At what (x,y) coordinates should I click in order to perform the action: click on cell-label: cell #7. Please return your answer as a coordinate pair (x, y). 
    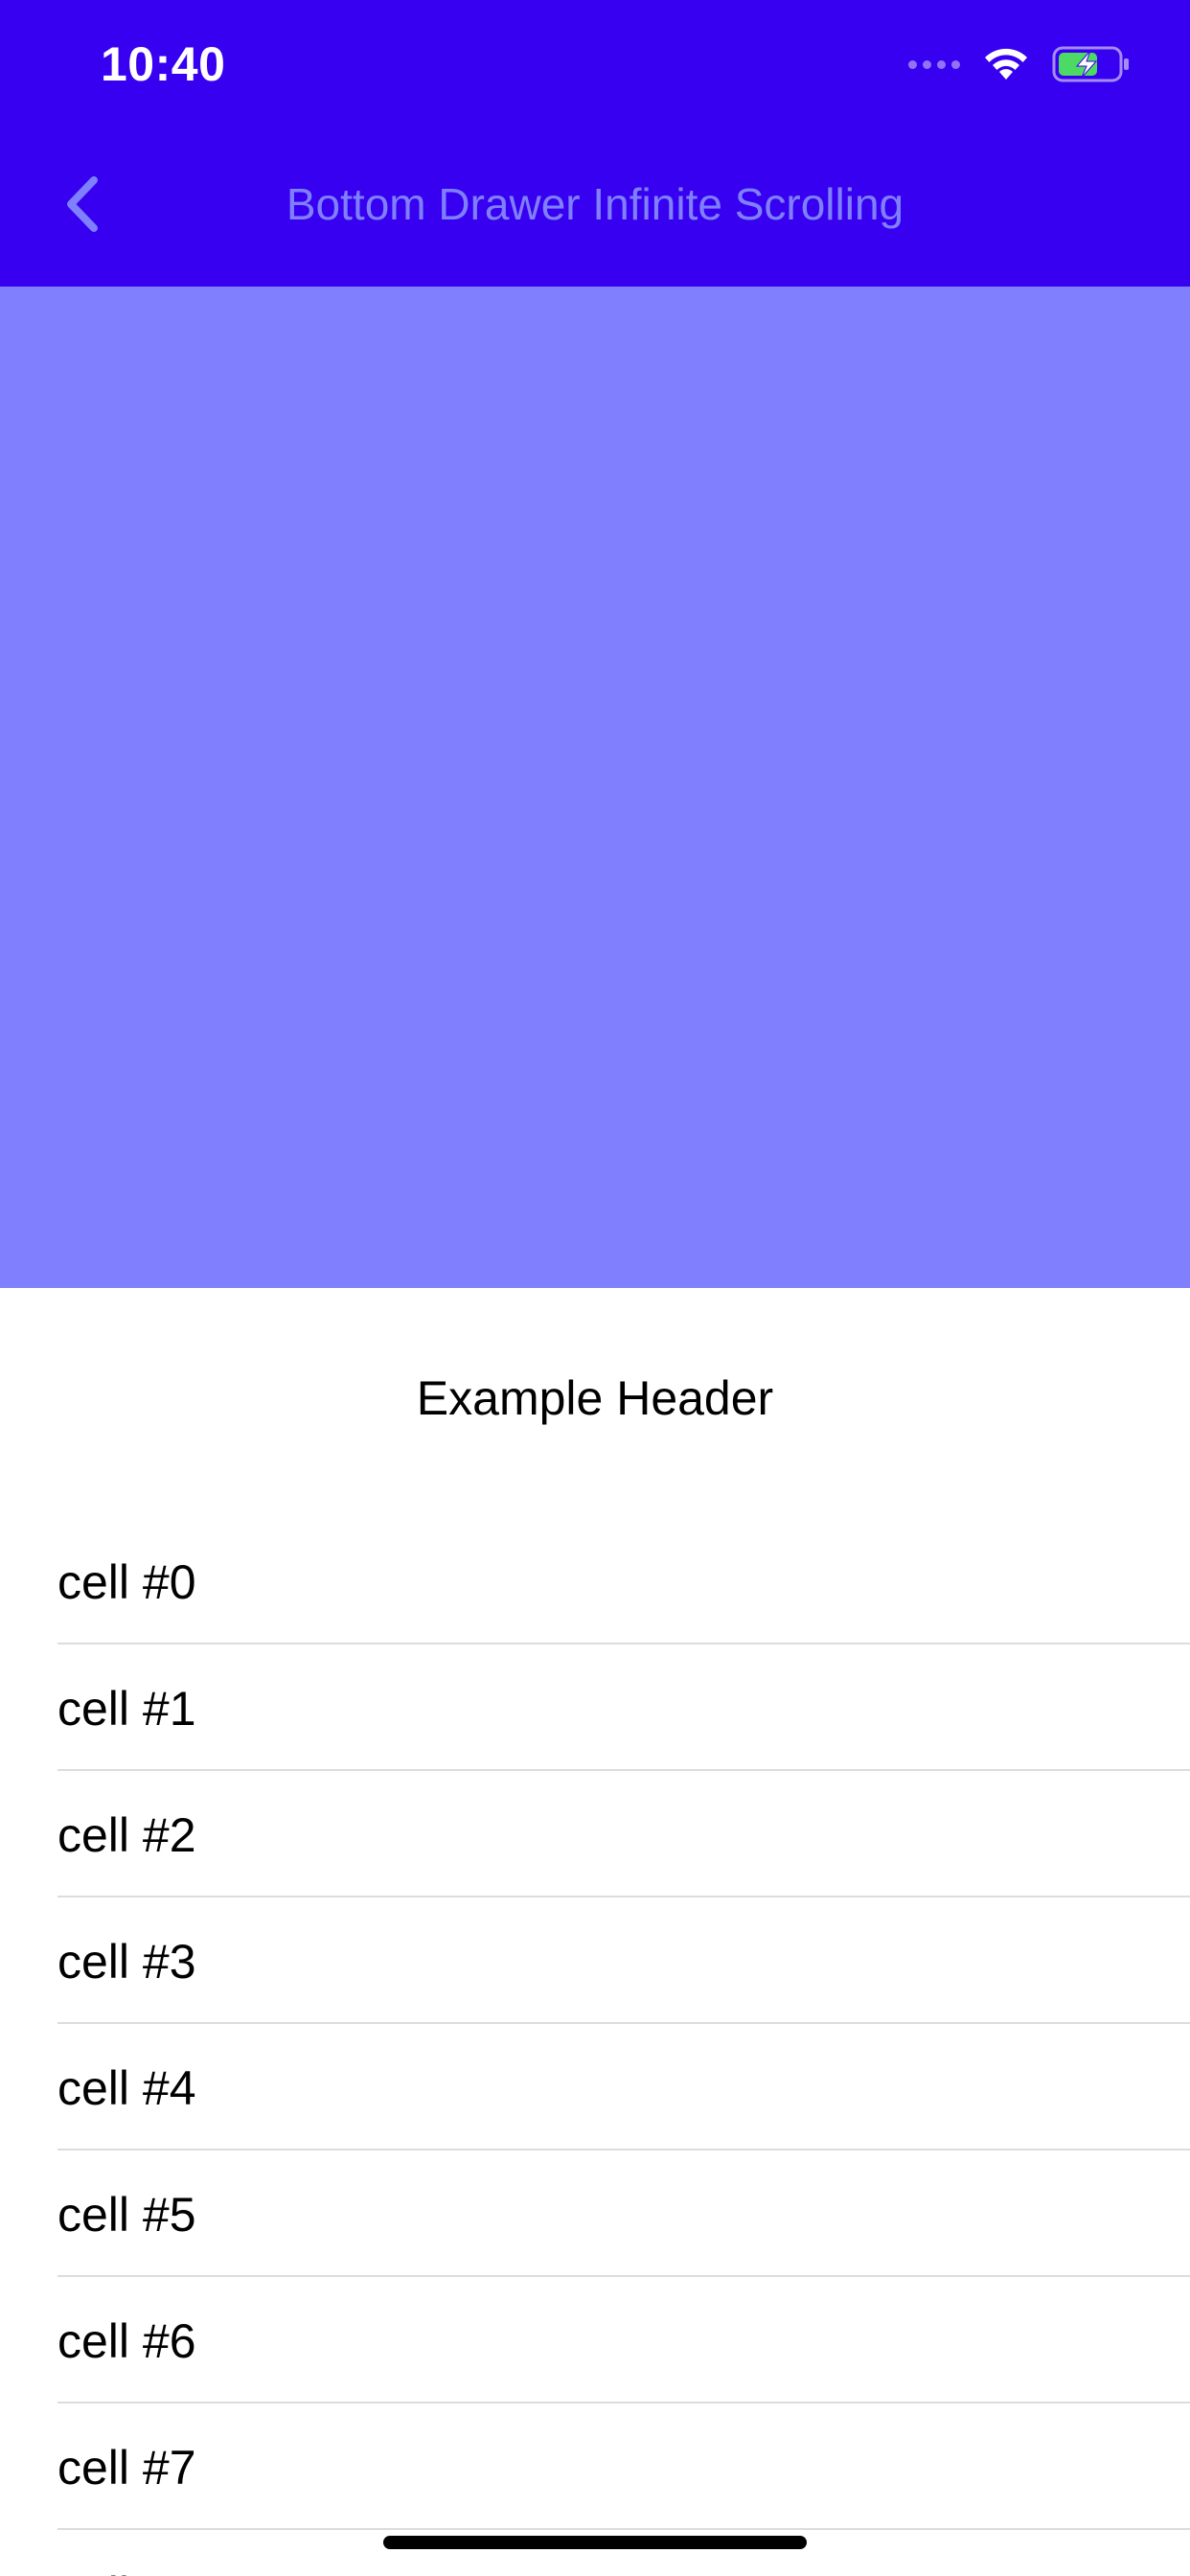
    Looking at the image, I should click on (127, 2468).